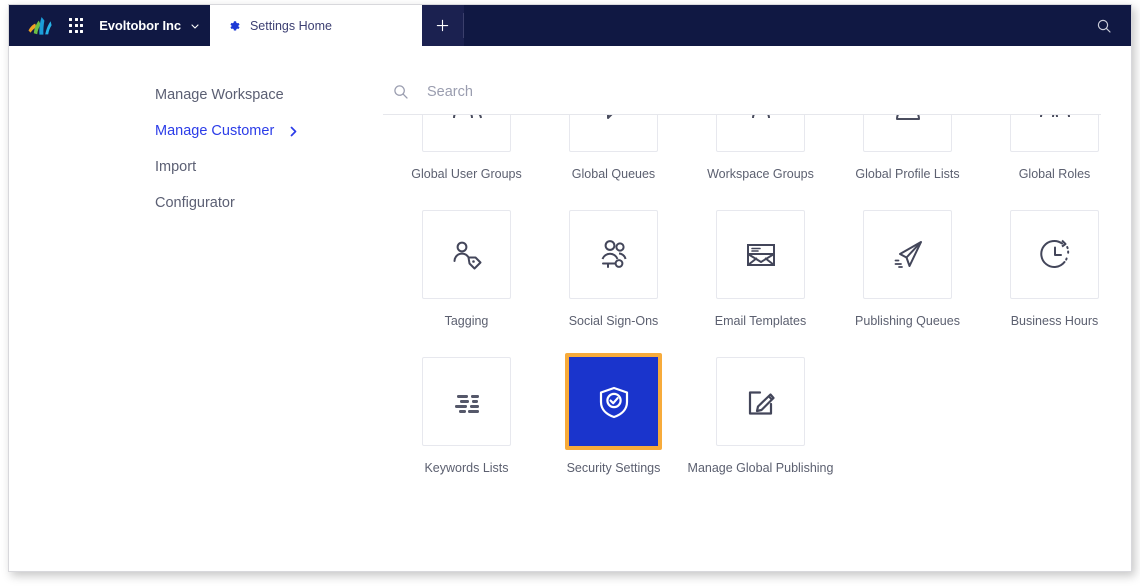 Image resolution: width=1140 pixels, height=586 pixels. Describe the element at coordinates (176, 167) in the screenshot. I see `sidebar-item-label: Import` at that location.